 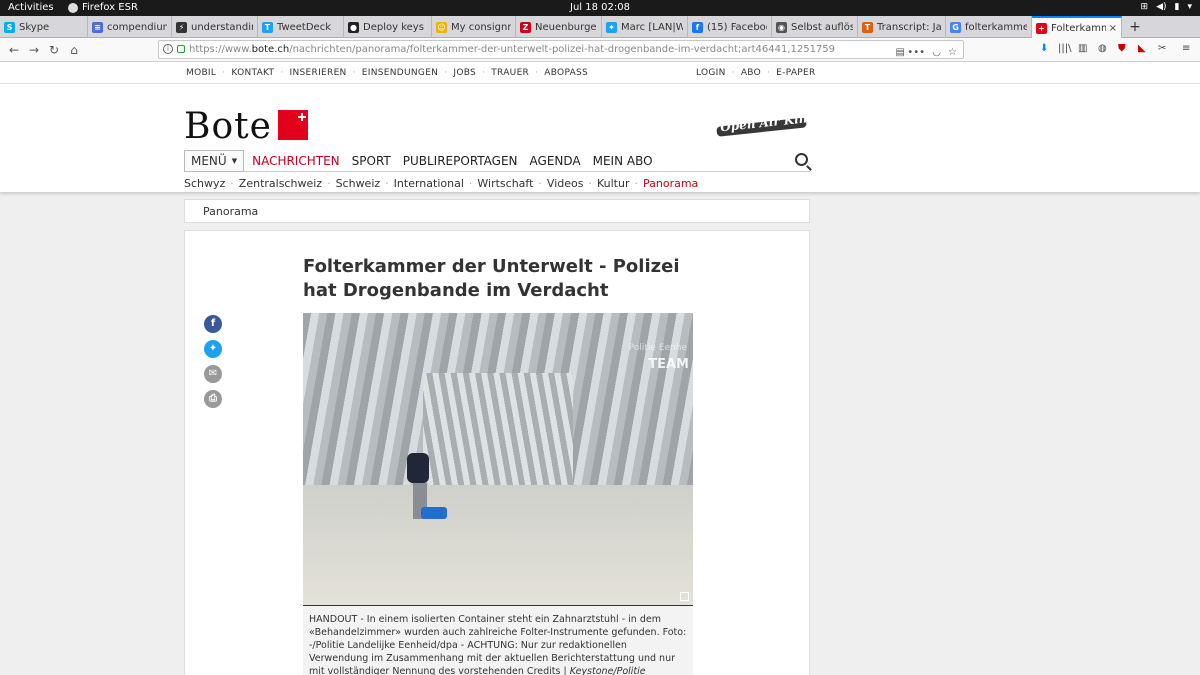 What do you see at coordinates (74, 50) in the screenshot?
I see `home-icon: ⌂` at bounding box center [74, 50].